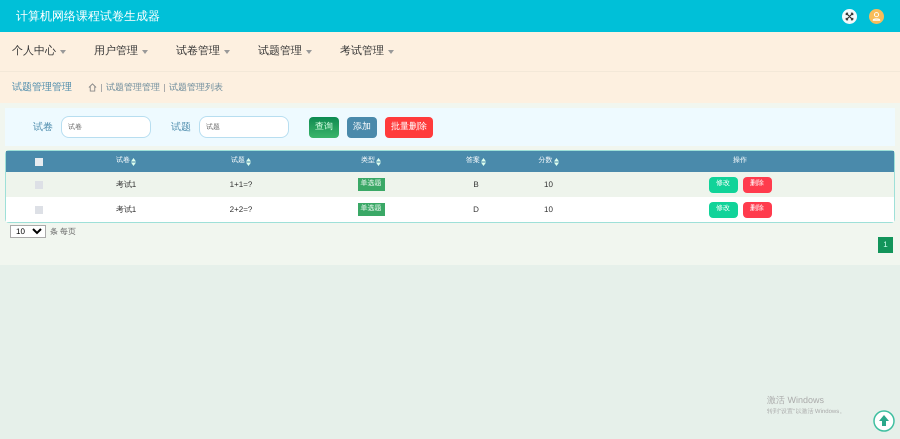  I want to click on row-checkbox, so click(38, 210).